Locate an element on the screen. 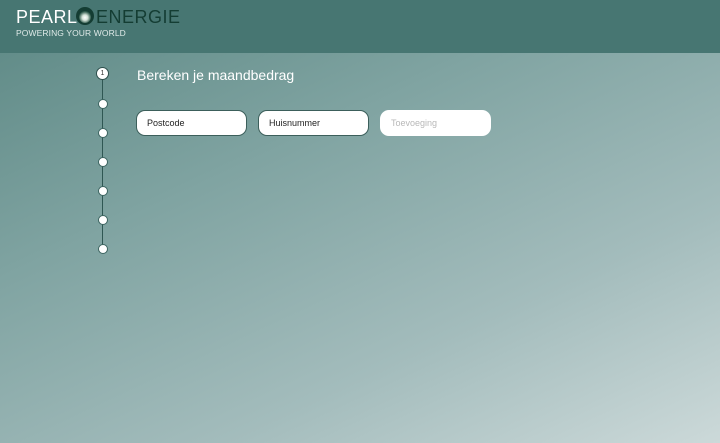 The height and width of the screenshot is (443, 720). pearl-icon is located at coordinates (85, 16).